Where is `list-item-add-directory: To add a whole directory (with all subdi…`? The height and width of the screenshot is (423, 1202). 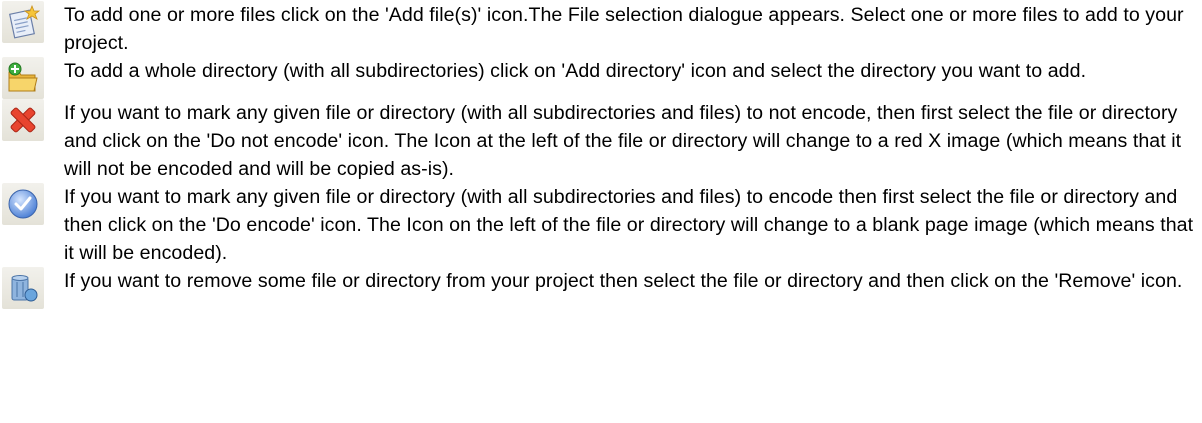 list-item-add-directory: To add a whole directory (with all subdi… is located at coordinates (601, 78).